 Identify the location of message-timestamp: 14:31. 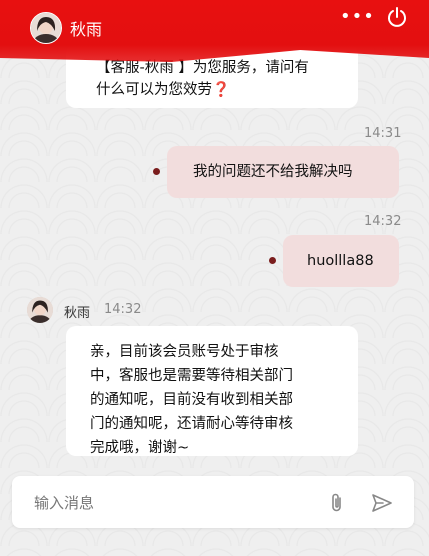
(383, 133).